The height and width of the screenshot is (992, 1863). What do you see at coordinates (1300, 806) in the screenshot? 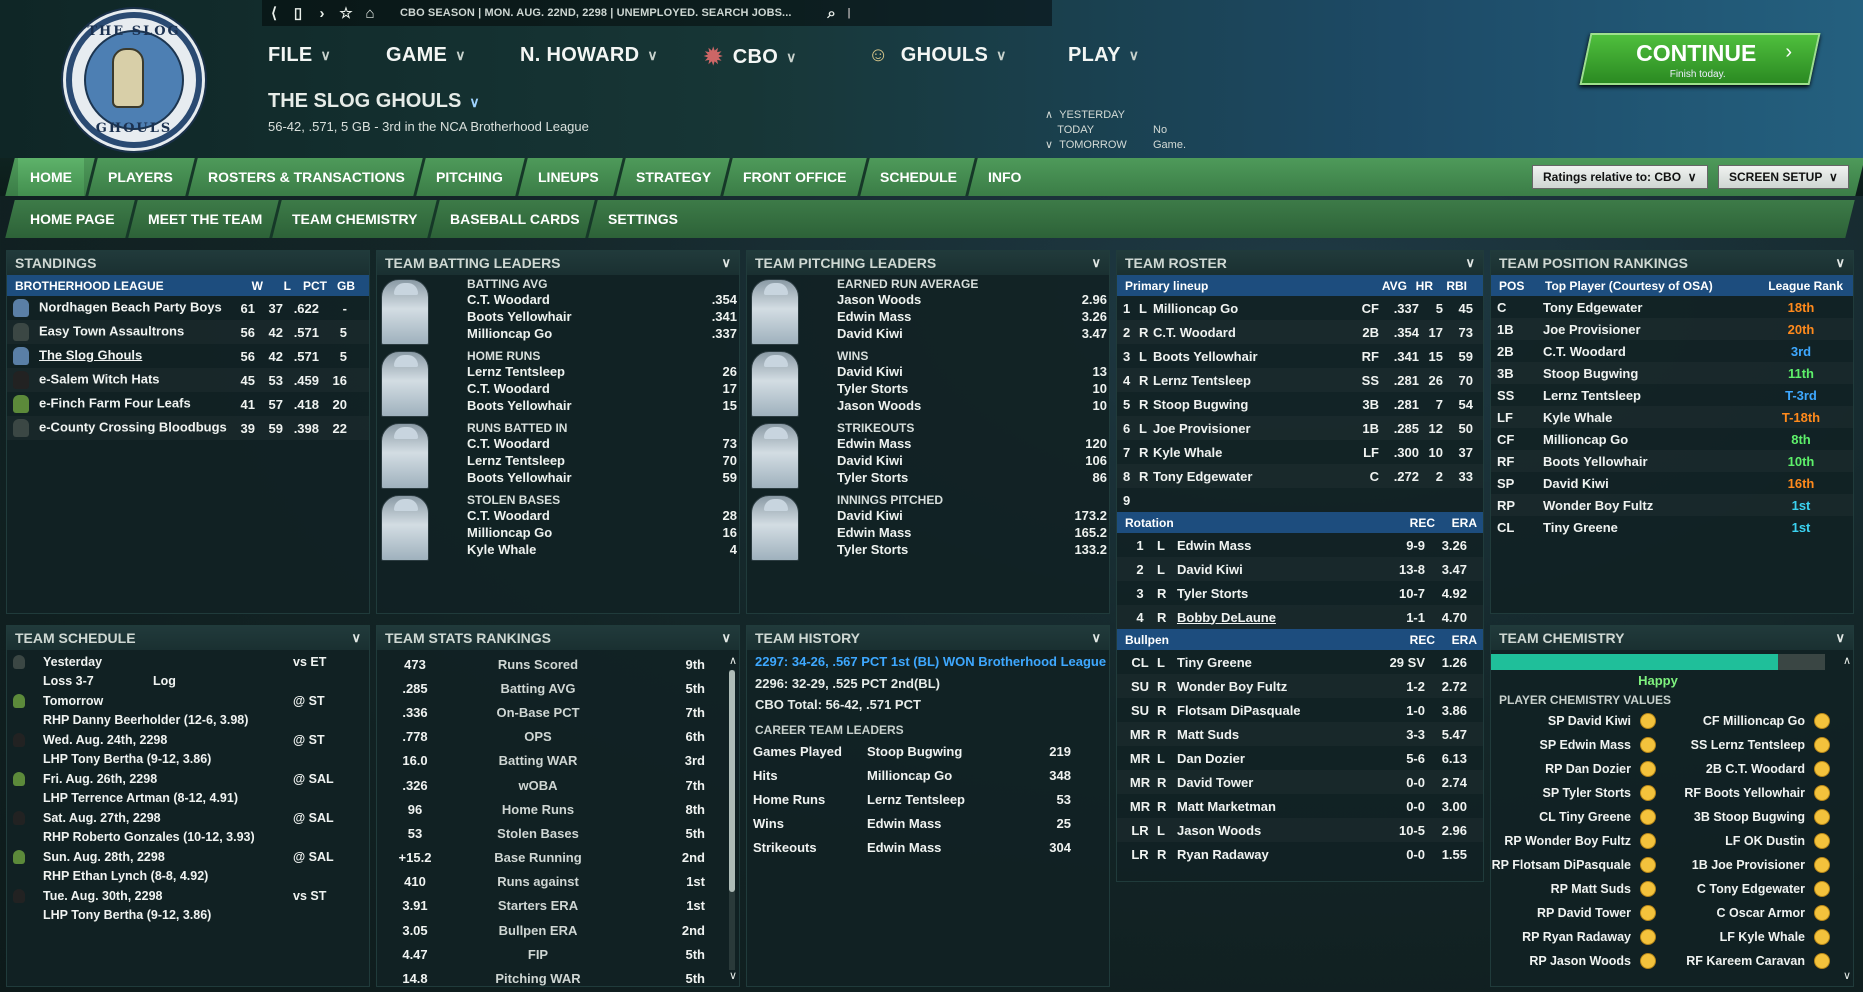
I see `table-row: MR R Matt Marketman 0-0 3.00` at bounding box center [1300, 806].